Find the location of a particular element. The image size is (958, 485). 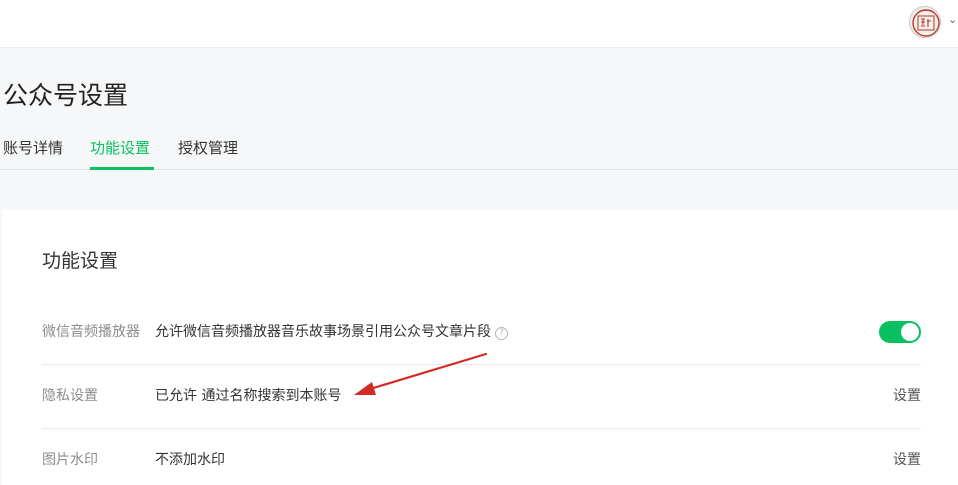

question-circle-icon: ? is located at coordinates (501, 333).